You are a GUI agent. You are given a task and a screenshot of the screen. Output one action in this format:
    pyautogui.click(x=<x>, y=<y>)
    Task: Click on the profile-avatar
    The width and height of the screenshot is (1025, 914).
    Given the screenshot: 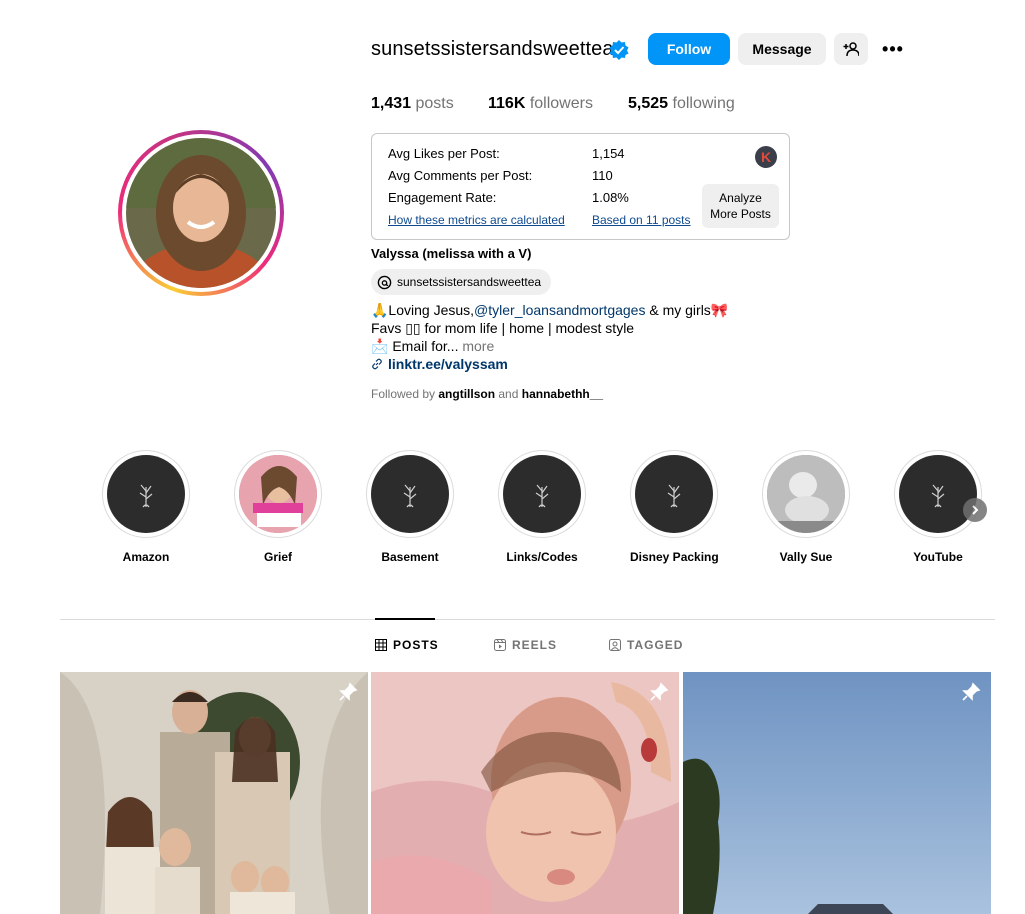 What is the action you would take?
    pyautogui.click(x=201, y=213)
    